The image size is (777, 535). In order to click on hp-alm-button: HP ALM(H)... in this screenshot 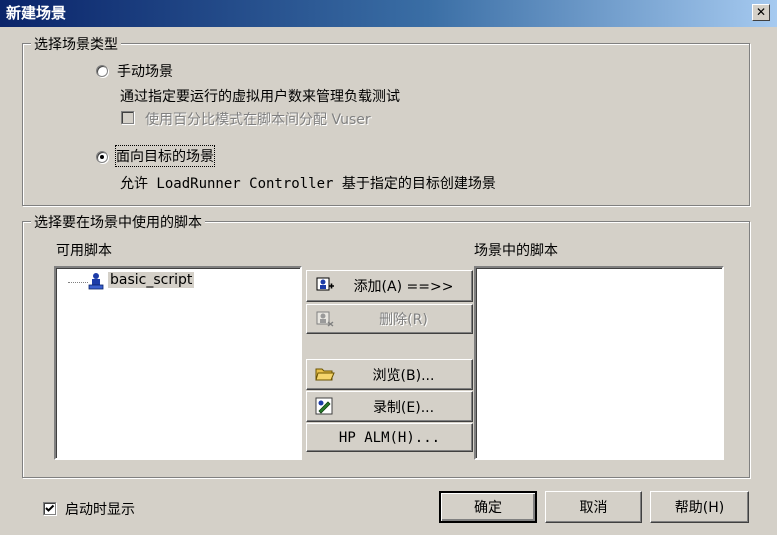, I will do `click(389, 437)`.